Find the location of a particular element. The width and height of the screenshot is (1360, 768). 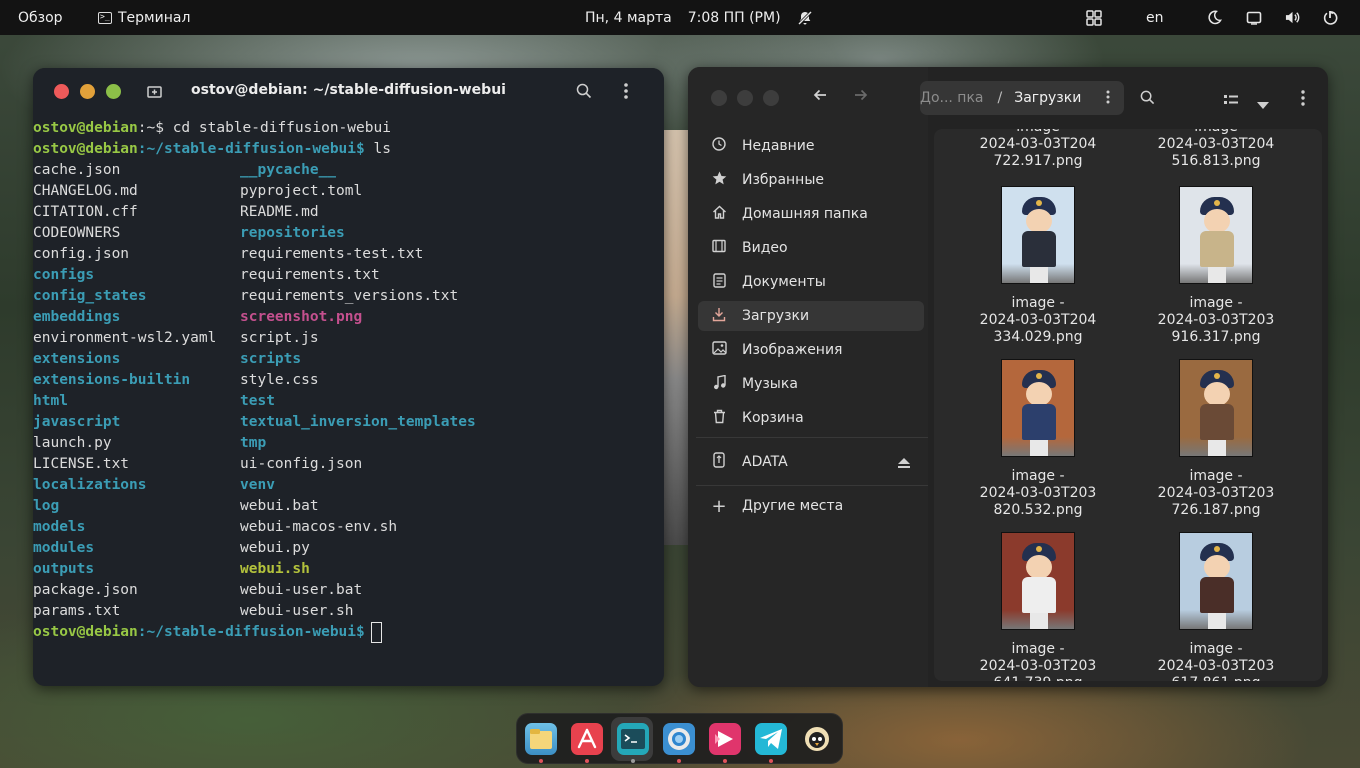

clock-time: 7:08 ПП (PM) is located at coordinates (734, 17).